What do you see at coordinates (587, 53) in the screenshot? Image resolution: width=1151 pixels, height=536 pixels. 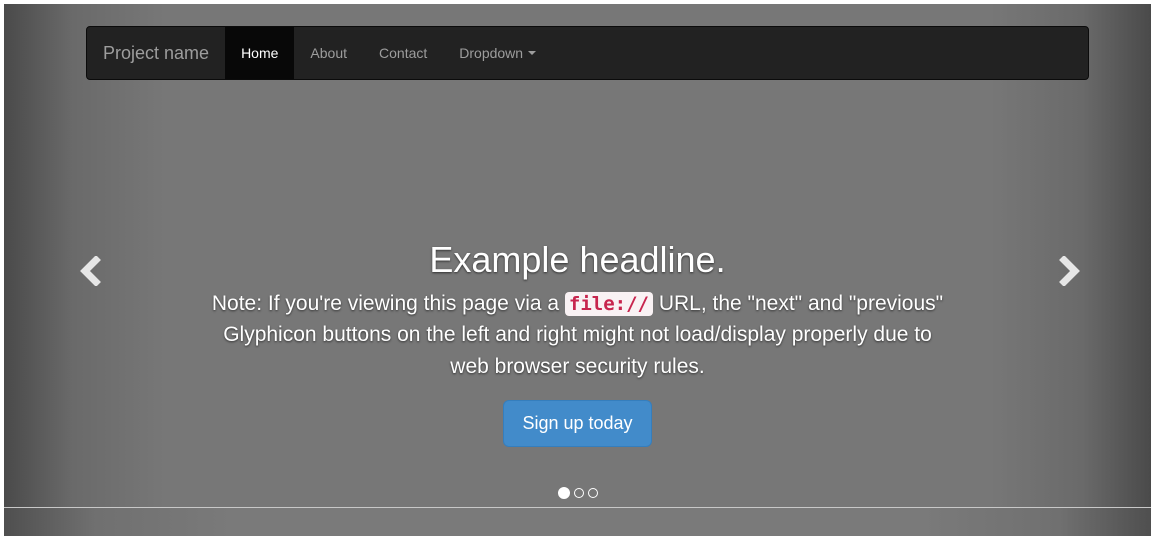 I see `top-navbar: Project name Home About Contact Dropdown` at bounding box center [587, 53].